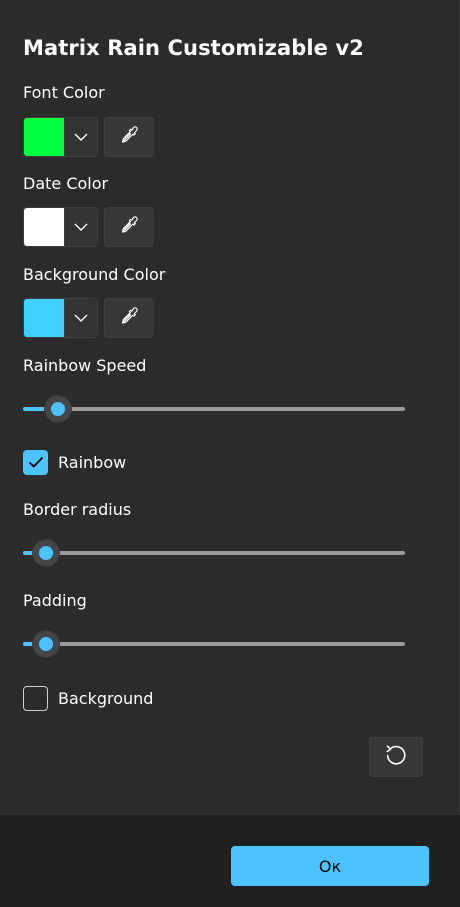 The width and height of the screenshot is (460, 907). What do you see at coordinates (193, 48) in the screenshot?
I see `dialog-title: Matrix Rain Customizable v2` at bounding box center [193, 48].